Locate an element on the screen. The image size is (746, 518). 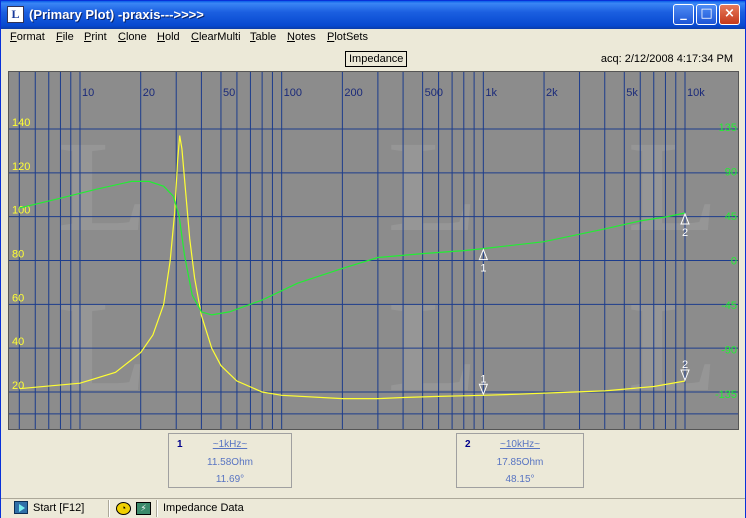
gauge-icon: ◔ is located at coordinates (123, 508).